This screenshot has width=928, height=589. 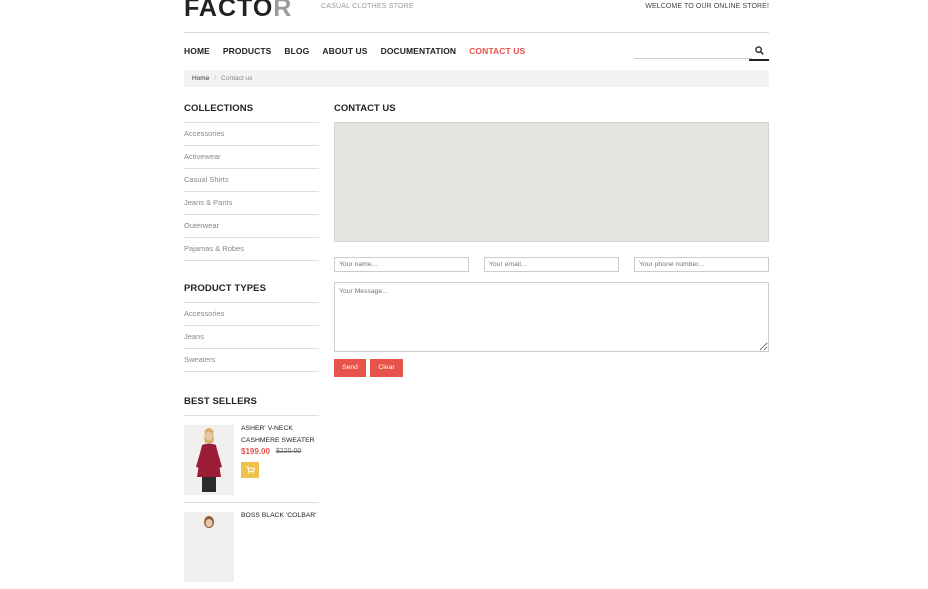 I want to click on collection-link: Accessories, so click(x=251, y=133).